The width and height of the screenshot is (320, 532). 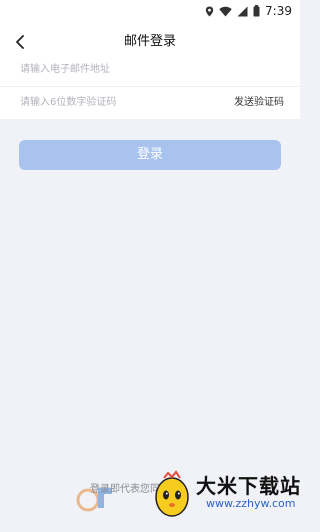 I want to click on watermark-url: www.zzhyw.com, so click(x=251, y=503).